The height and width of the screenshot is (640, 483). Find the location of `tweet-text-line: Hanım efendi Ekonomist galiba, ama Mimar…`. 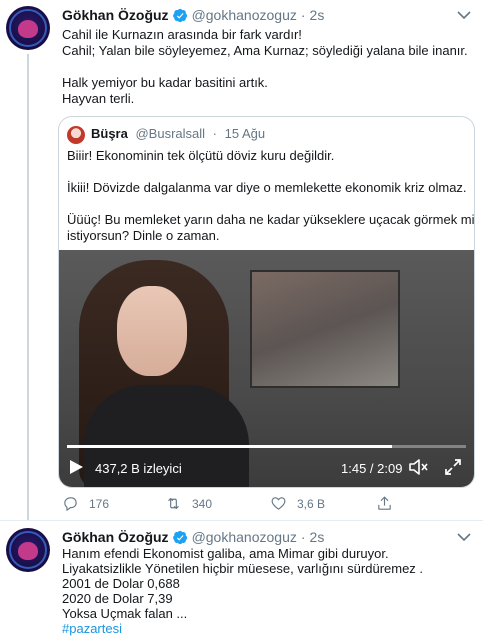

tweet-text-line: Hanım efendi Ekonomist galiba, ama Mimar… is located at coordinates (225, 553).